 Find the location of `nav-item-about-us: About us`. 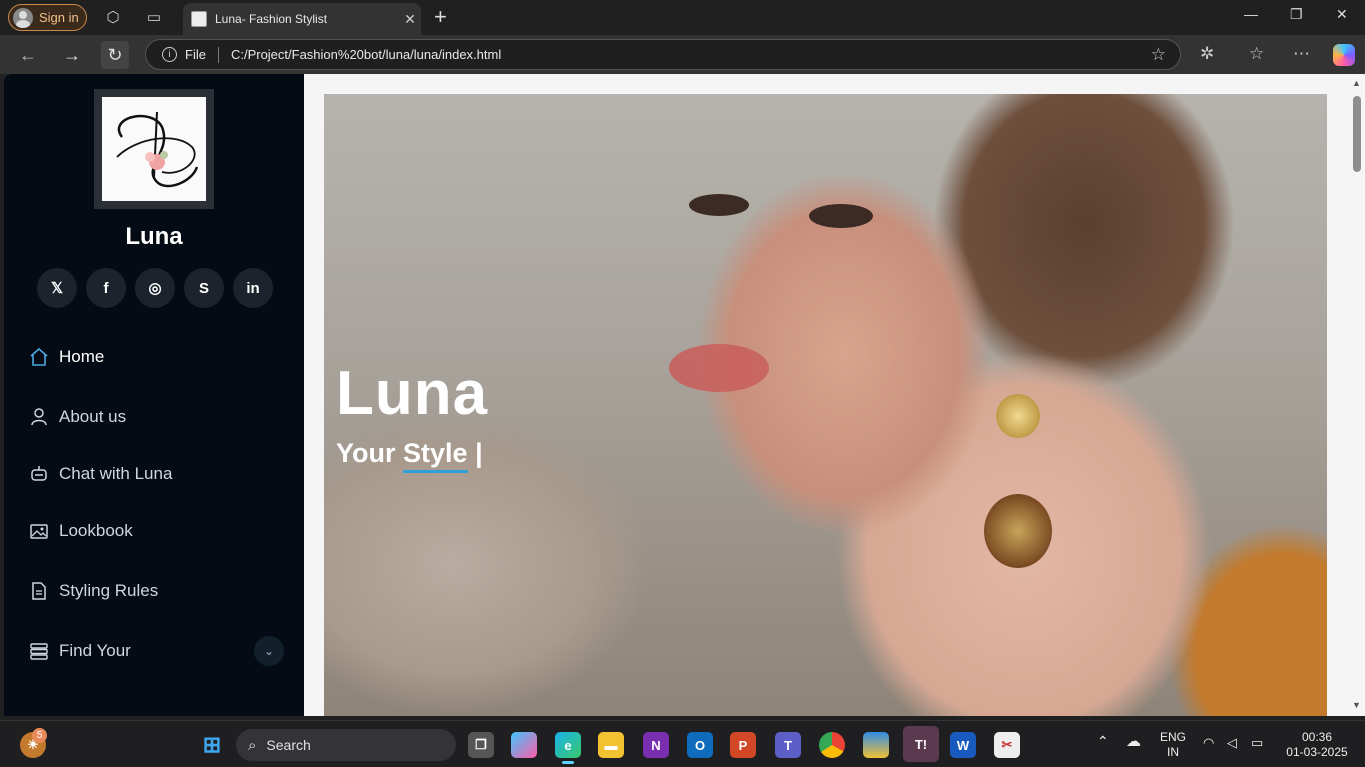

nav-item-about-us: About us is located at coordinates (156, 417).